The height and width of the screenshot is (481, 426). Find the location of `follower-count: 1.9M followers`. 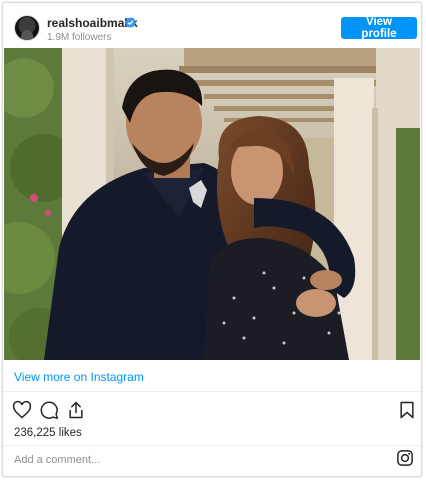

follower-count: 1.9M followers is located at coordinates (79, 37).